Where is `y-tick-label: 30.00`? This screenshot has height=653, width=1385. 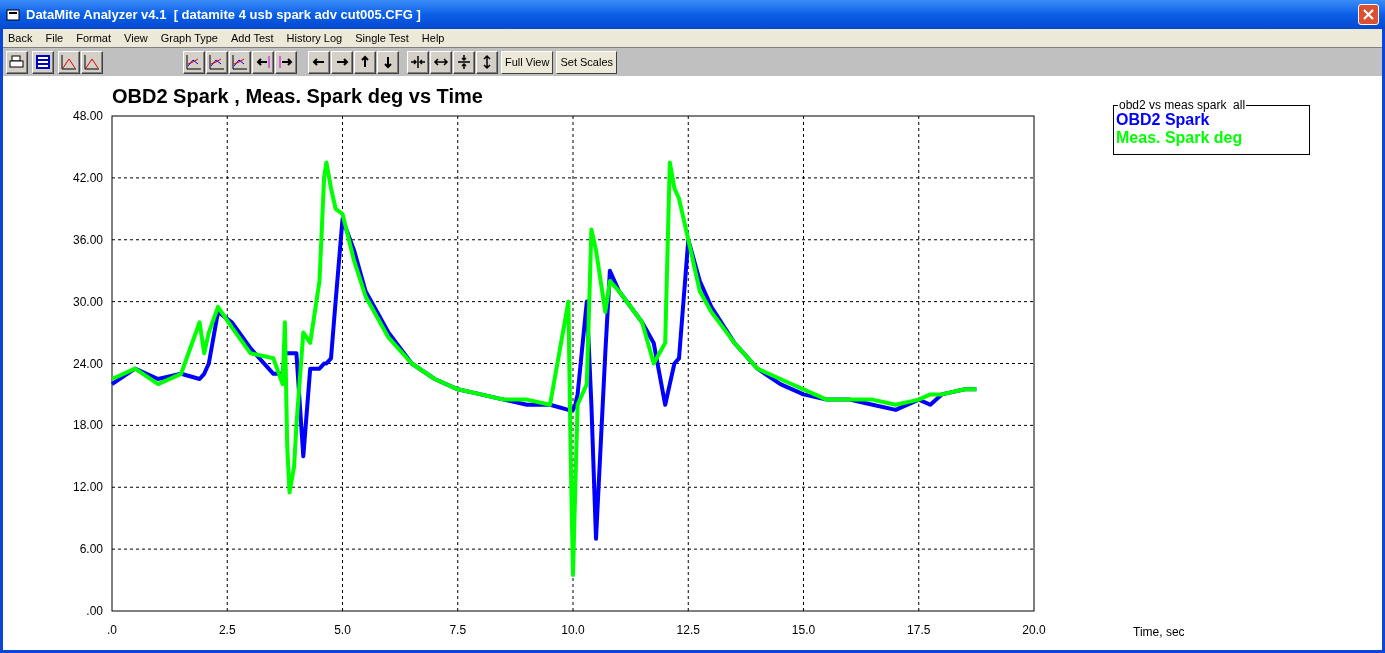
y-tick-label: 30.00 is located at coordinates (87, 301).